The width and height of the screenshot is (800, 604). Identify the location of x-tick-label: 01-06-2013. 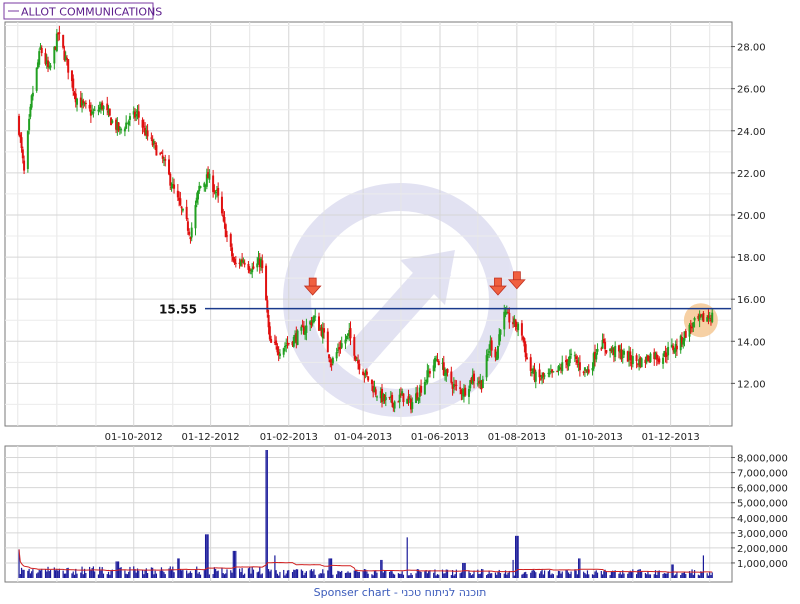
(440, 437).